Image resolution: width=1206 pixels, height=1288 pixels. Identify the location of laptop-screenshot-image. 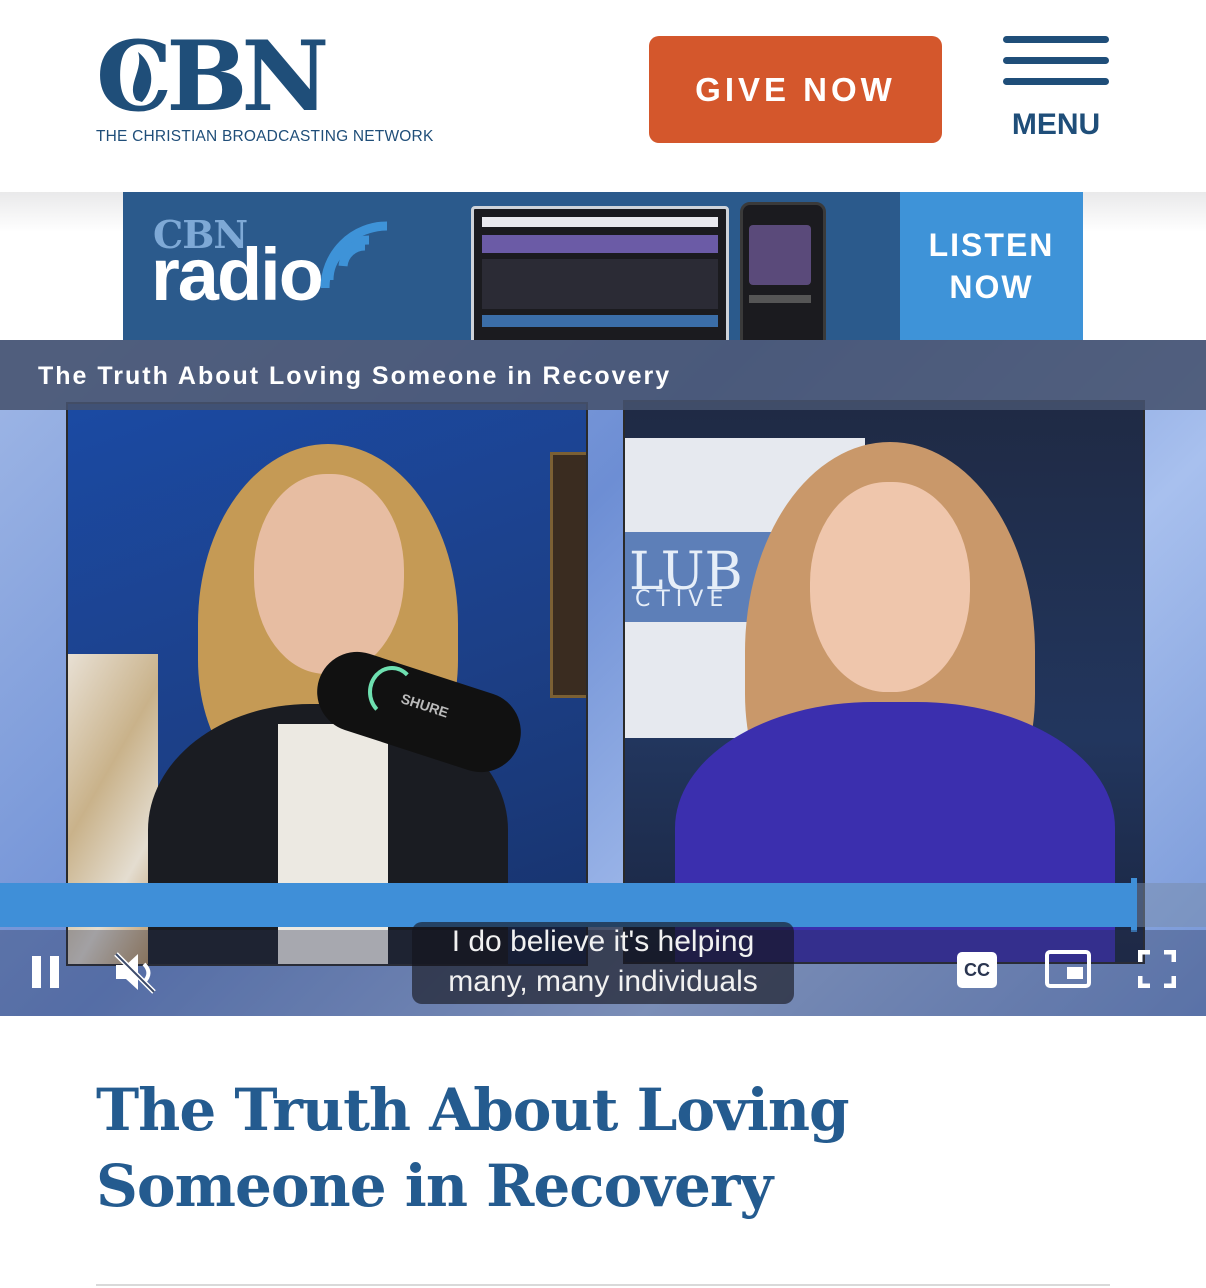
(600, 273).